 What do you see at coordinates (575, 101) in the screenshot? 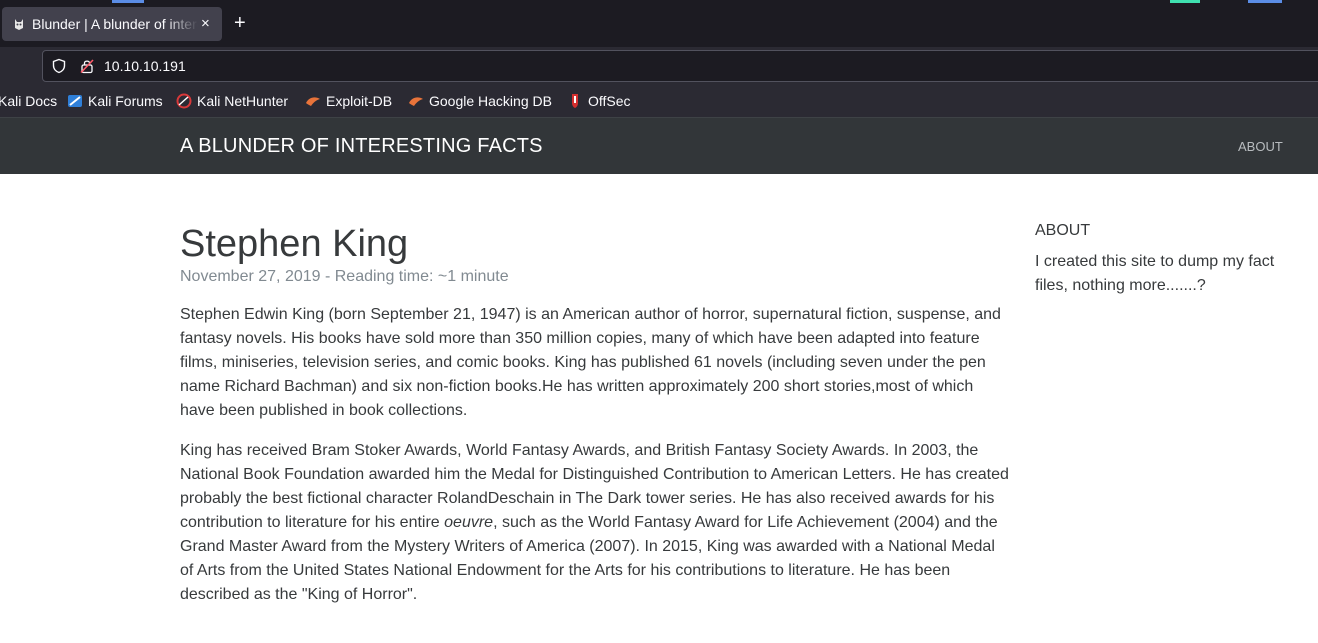
I see `offsec-icon` at bounding box center [575, 101].